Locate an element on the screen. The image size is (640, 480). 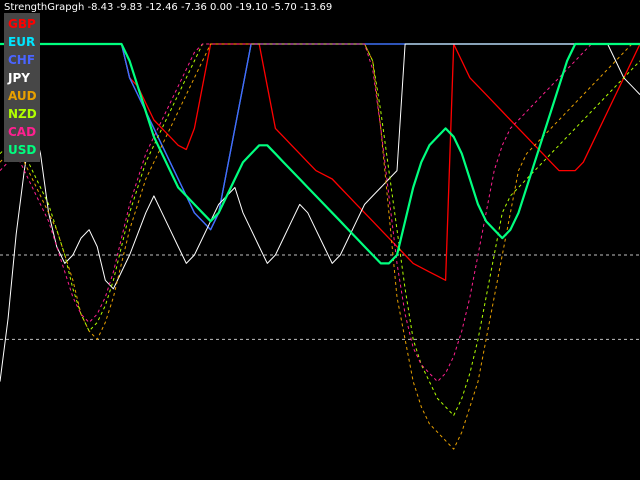
legend-item-eur: EUR is located at coordinates (21, 42).